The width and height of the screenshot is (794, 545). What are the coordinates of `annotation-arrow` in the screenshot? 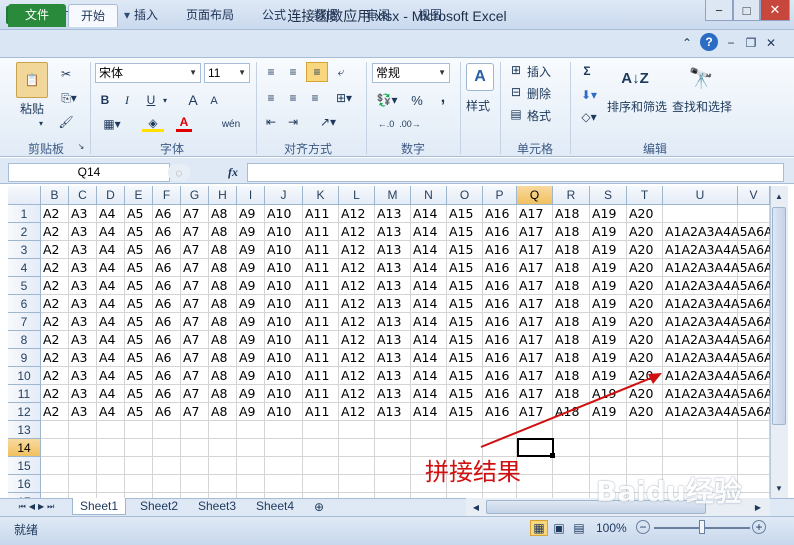 It's located at (571, 410).